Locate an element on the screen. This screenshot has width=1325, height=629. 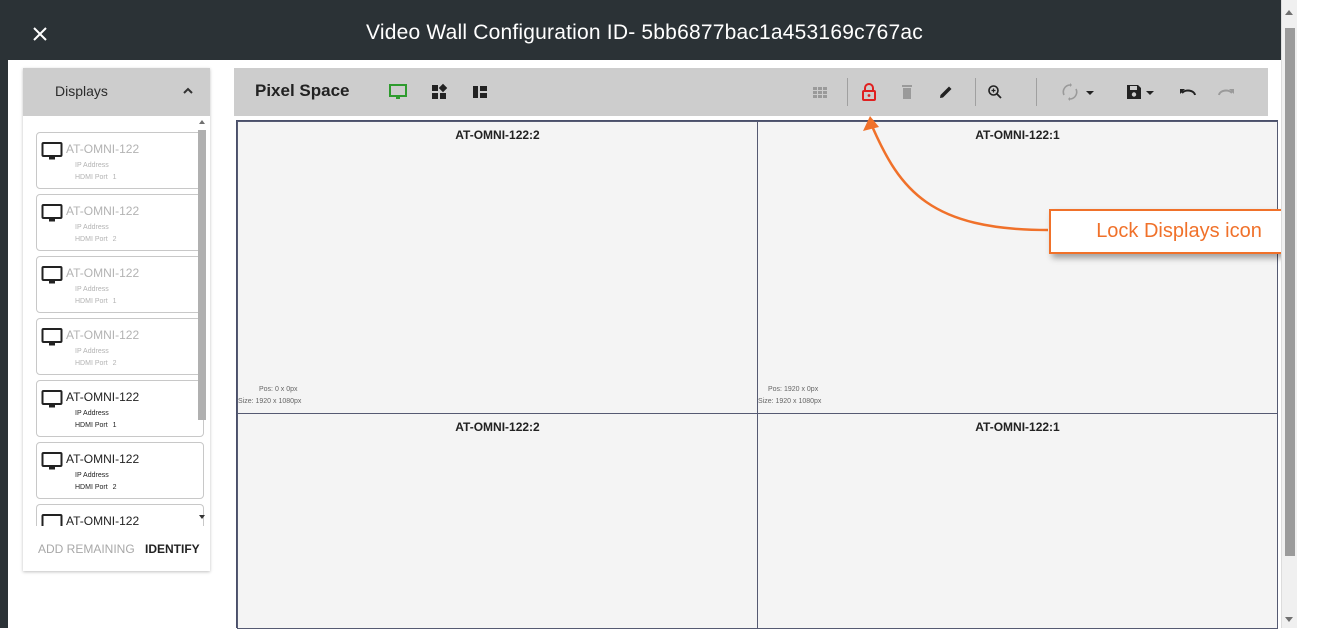
callout-text: Lock Displays icon is located at coordinates (1179, 231).